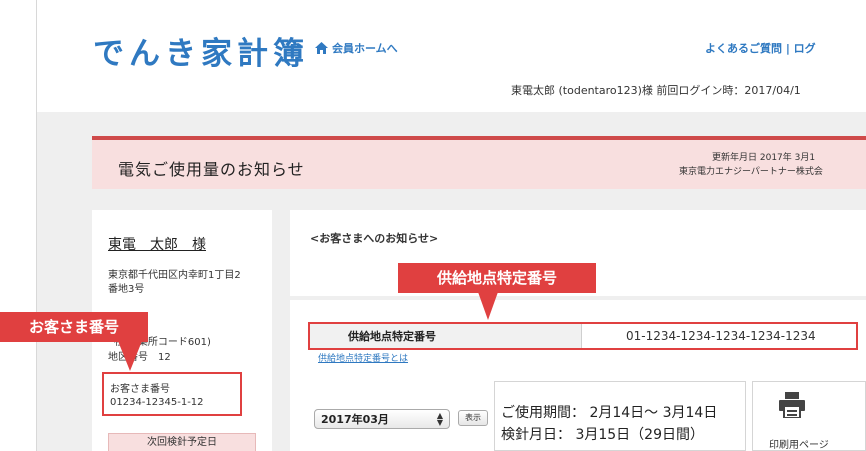  I want to click on customer-number-box: お客さま番号 01234-12345-1-12, so click(172, 394).